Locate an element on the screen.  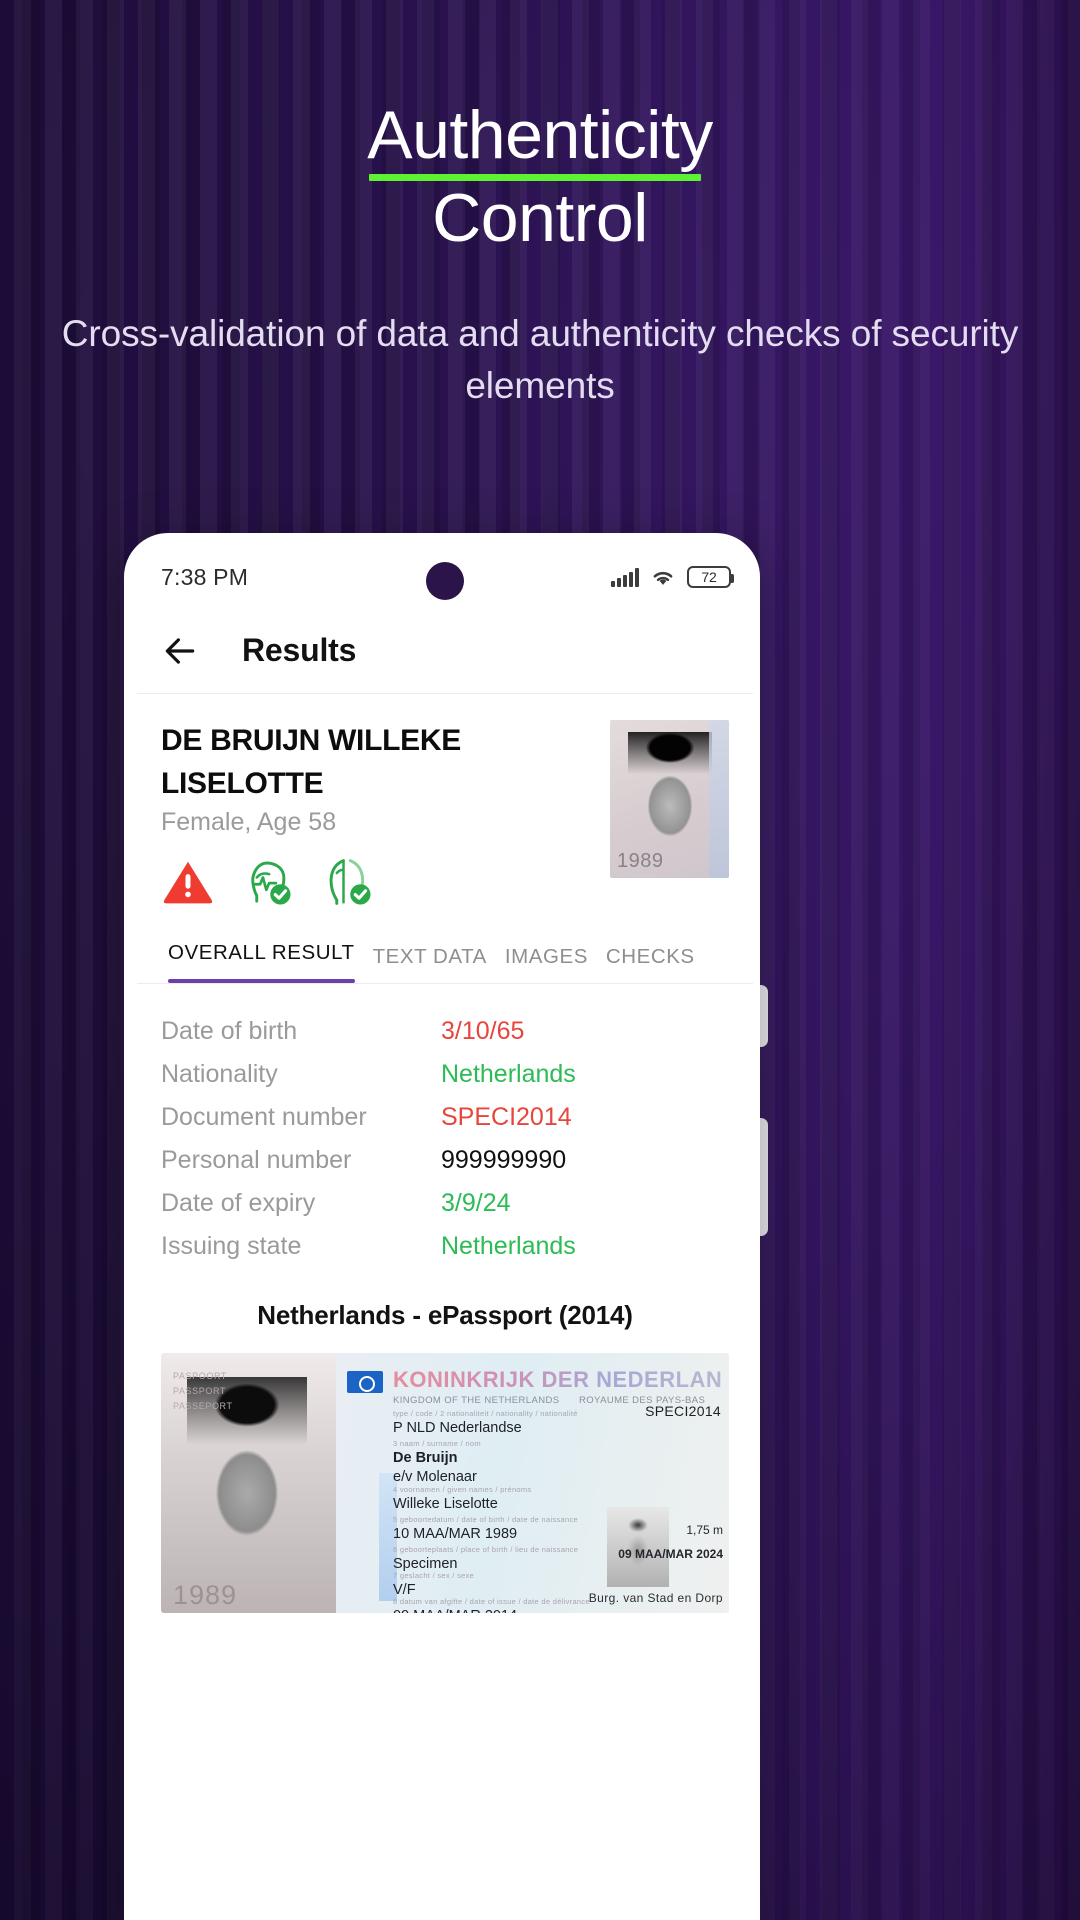
field-label: Date of birth is located at coordinates (229, 1031).